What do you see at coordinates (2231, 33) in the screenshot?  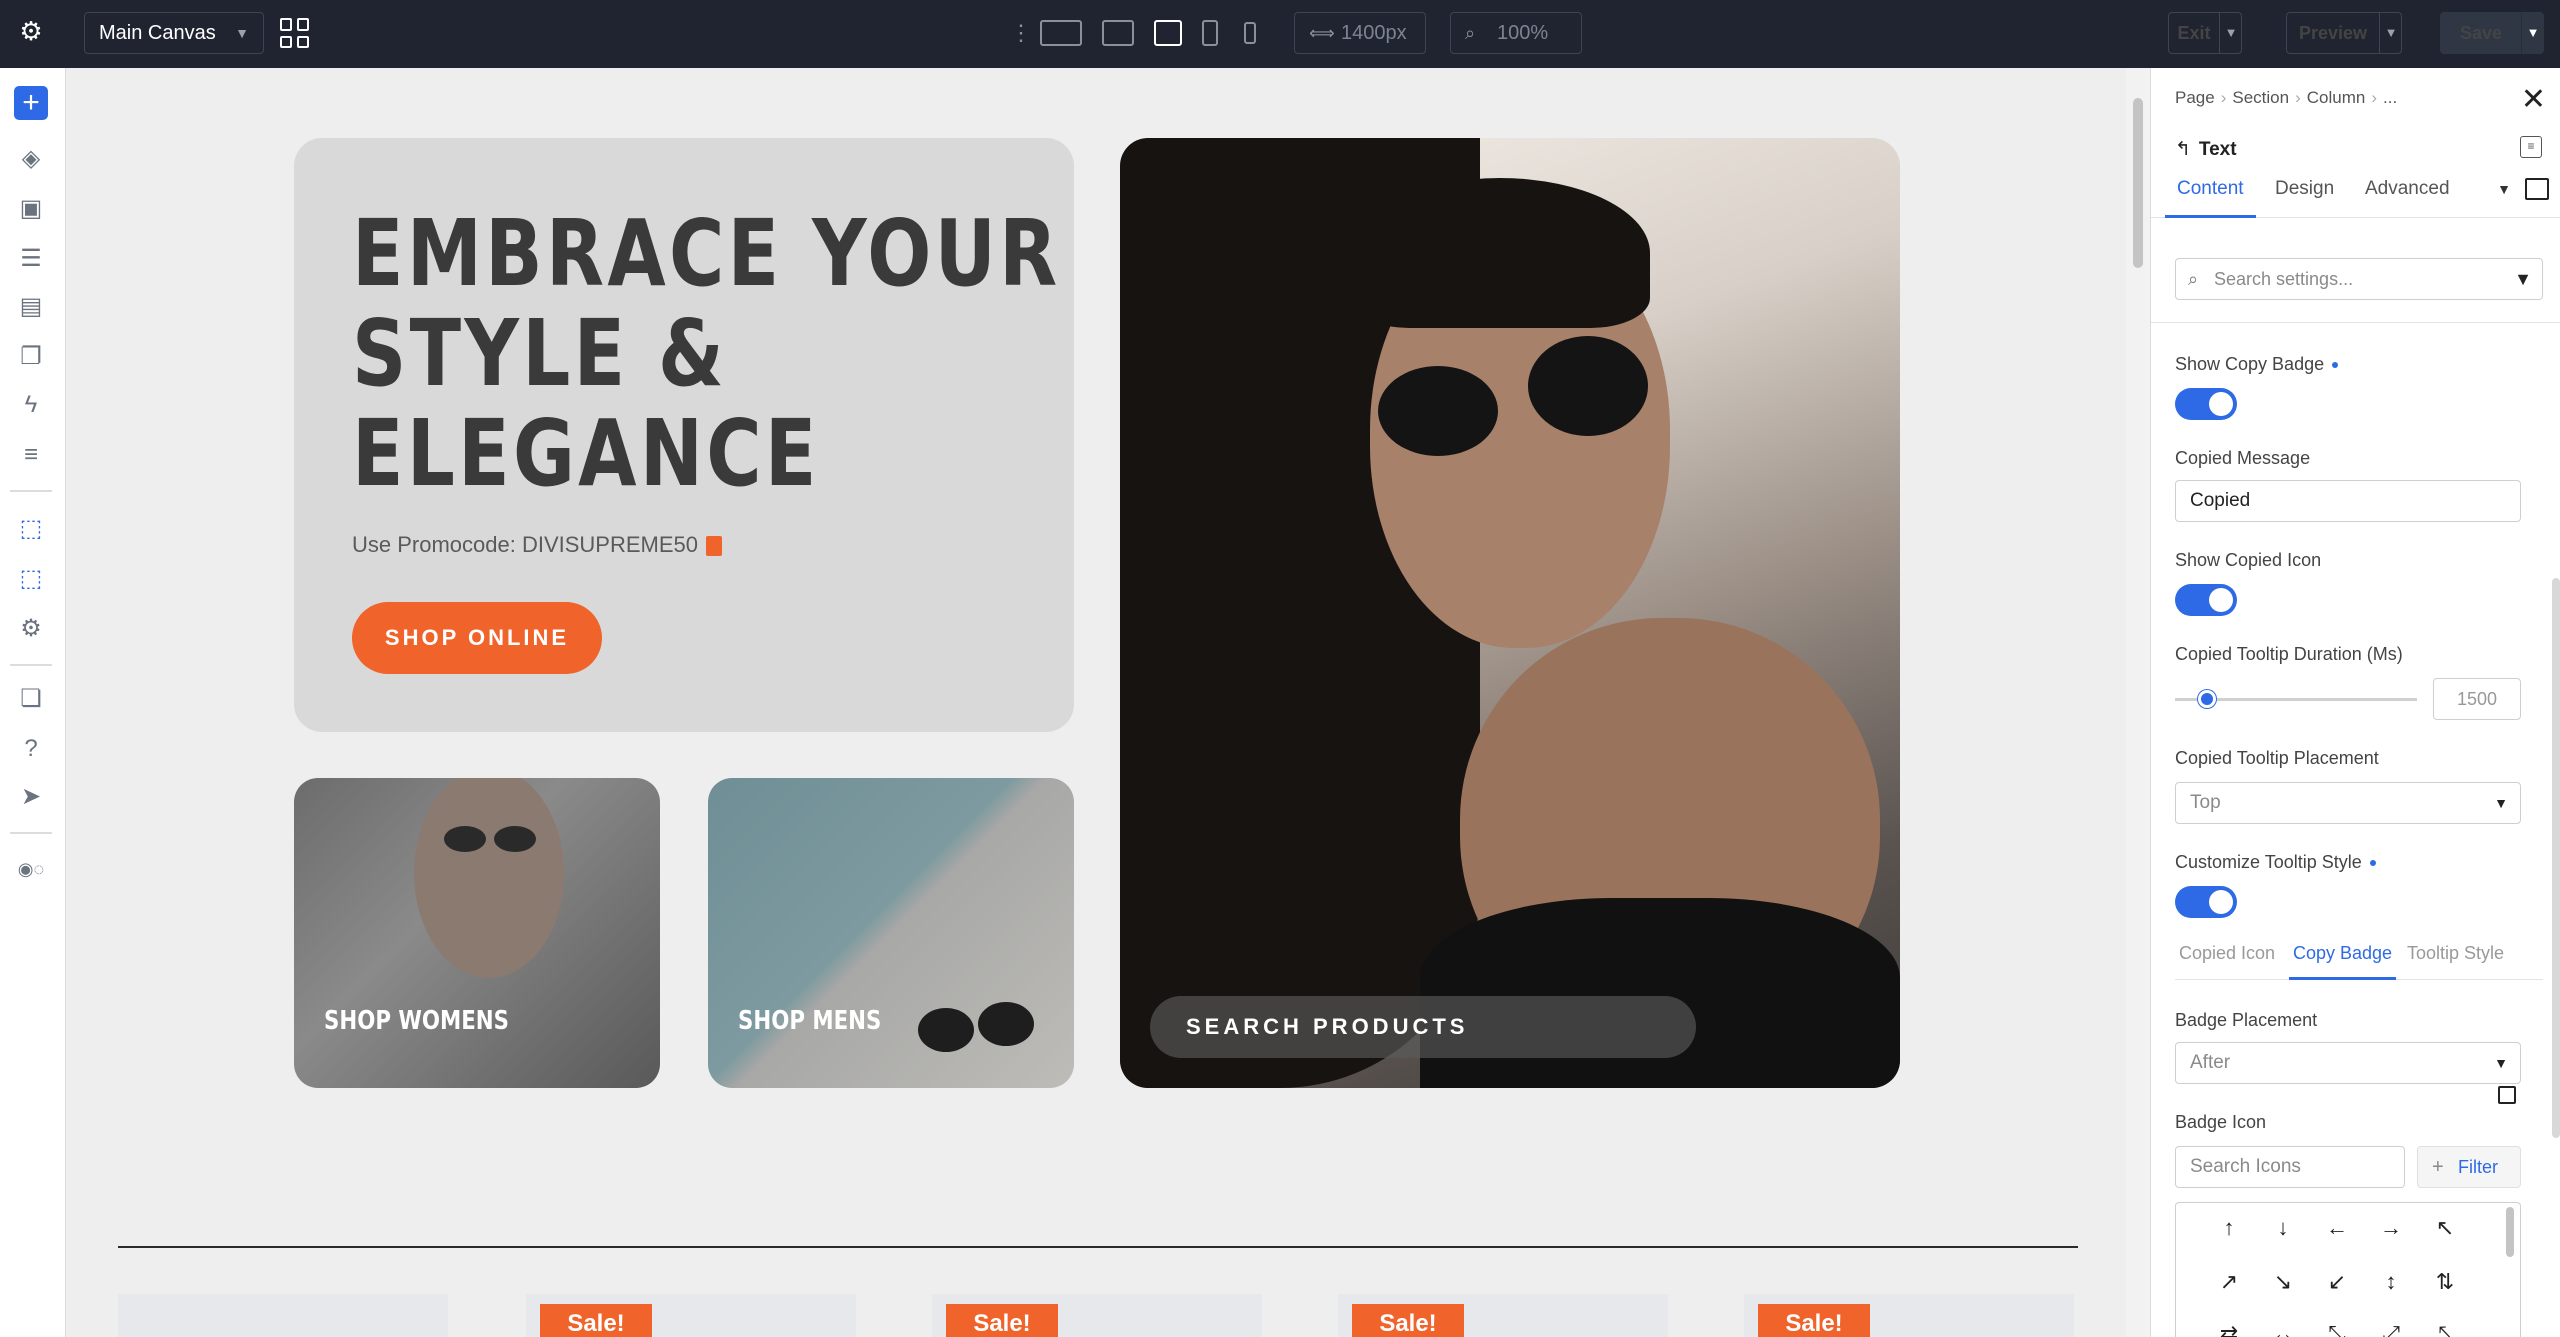 I see `exit-options-icon: ▼` at bounding box center [2231, 33].